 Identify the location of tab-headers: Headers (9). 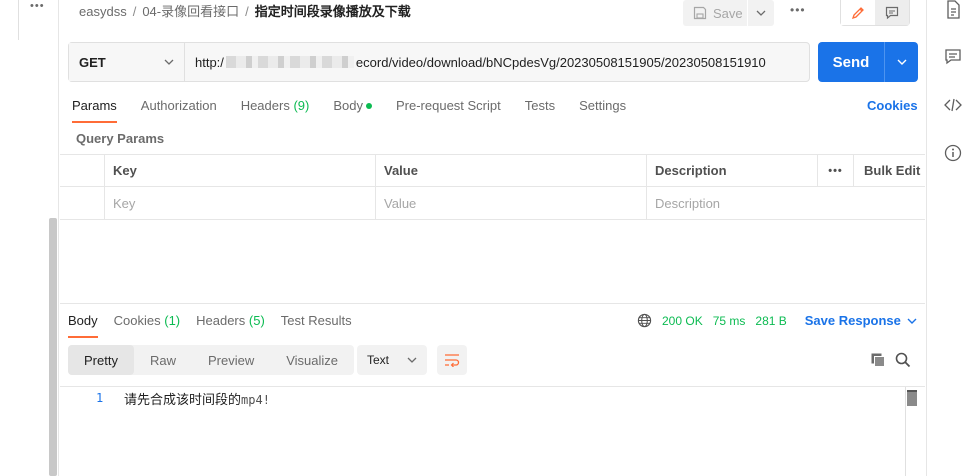
(275, 110).